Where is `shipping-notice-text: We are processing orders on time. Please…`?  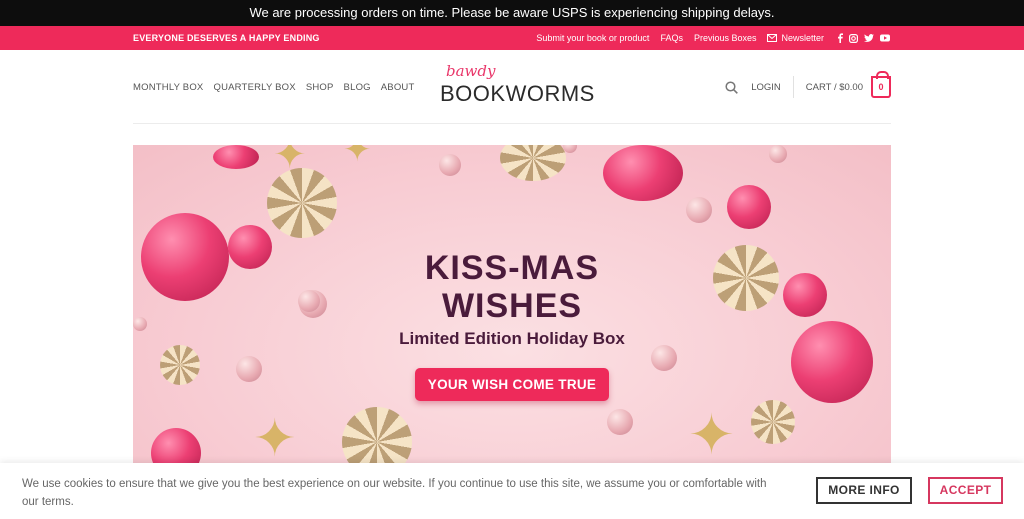
shipping-notice-text: We are processing orders on time. Please… is located at coordinates (512, 12).